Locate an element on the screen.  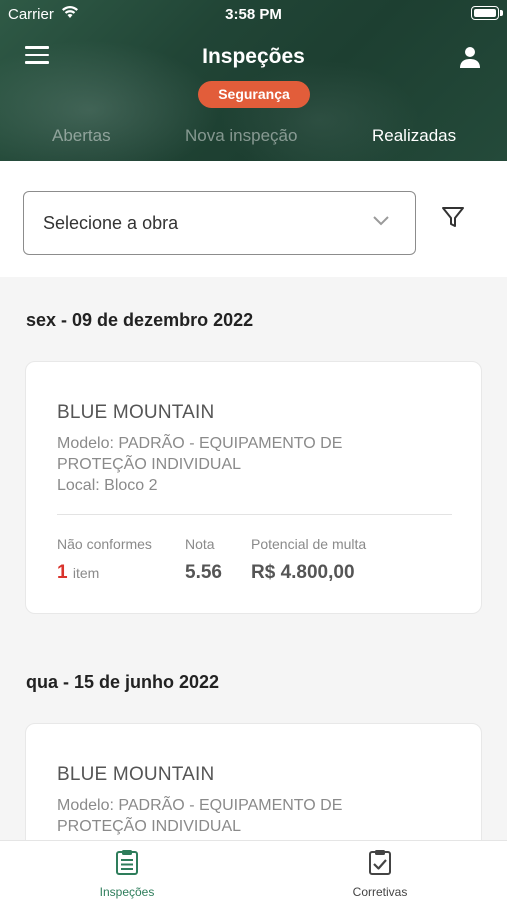
card-divider is located at coordinates (254, 514).